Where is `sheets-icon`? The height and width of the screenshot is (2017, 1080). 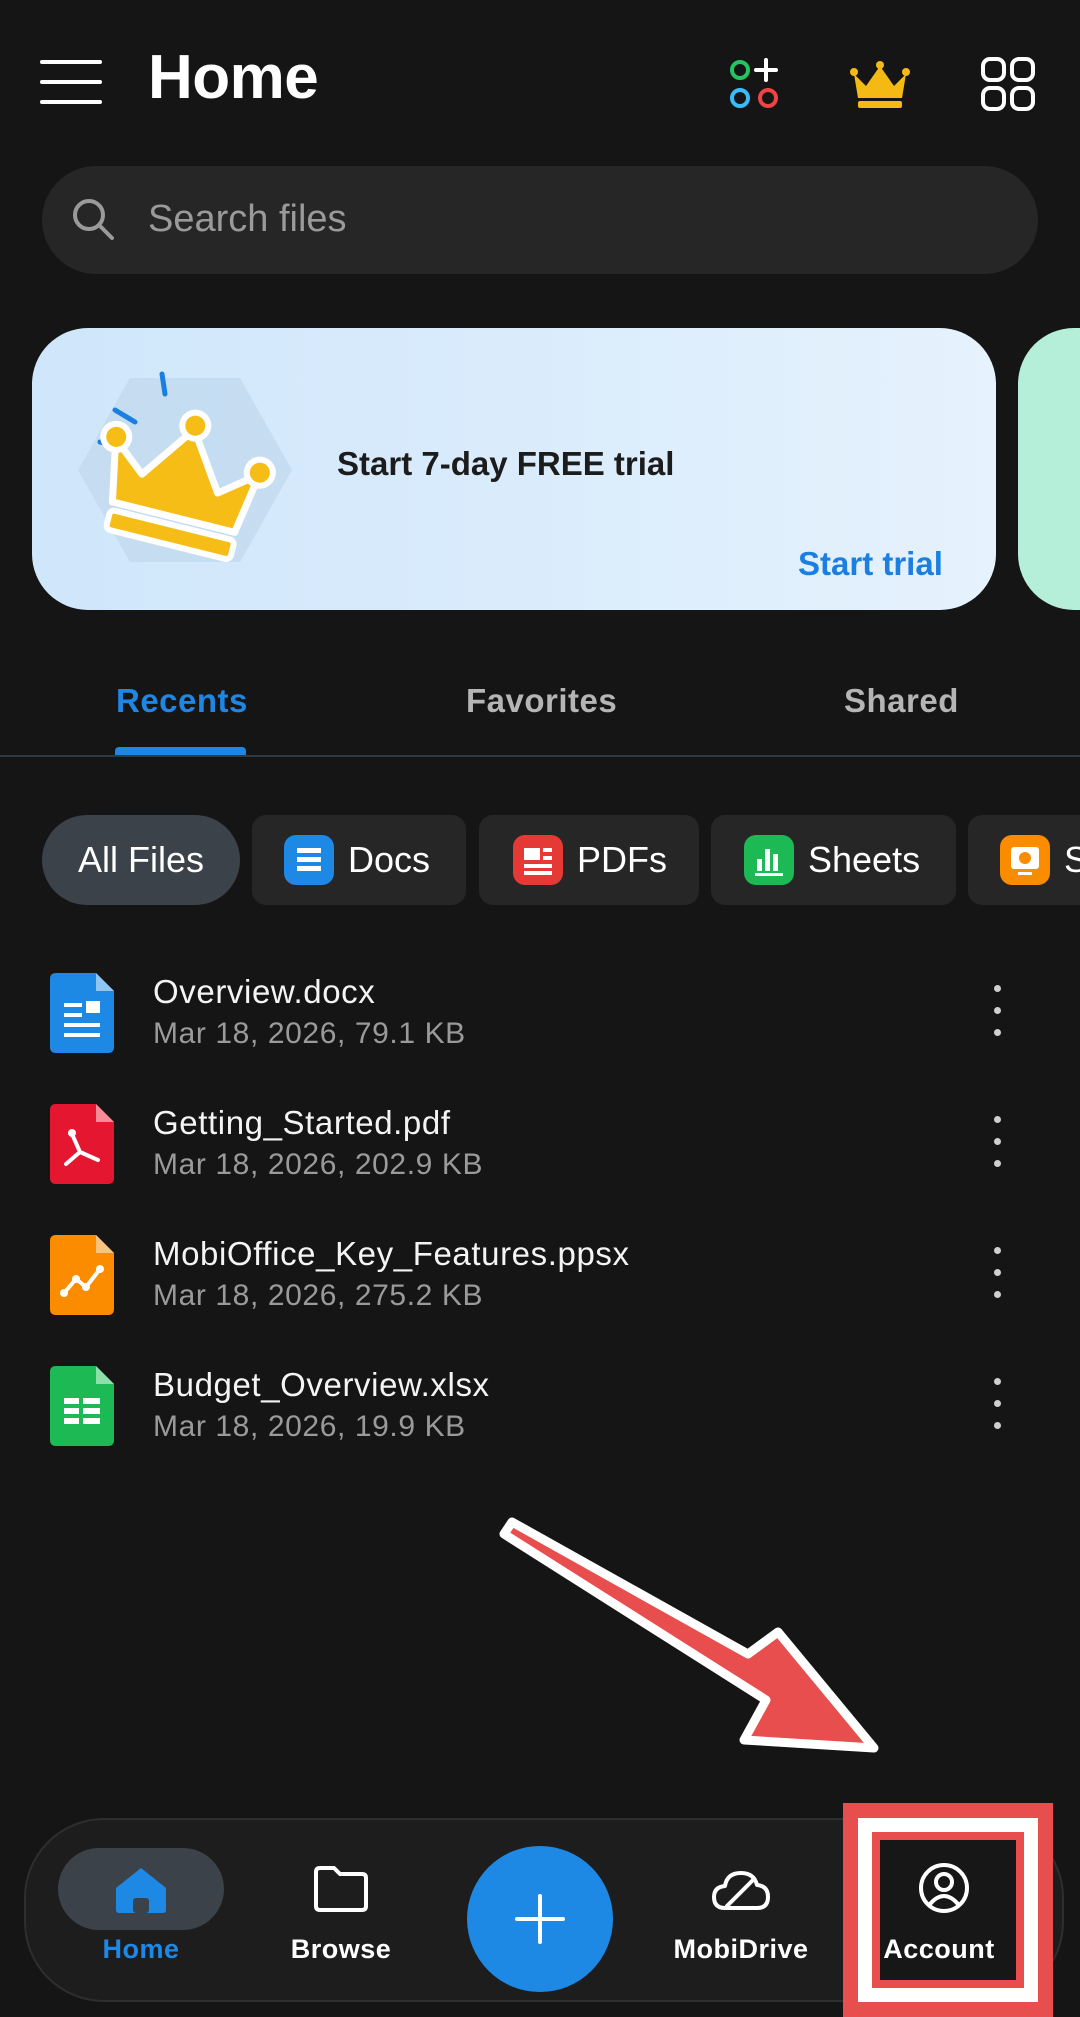
sheets-icon is located at coordinates (769, 860).